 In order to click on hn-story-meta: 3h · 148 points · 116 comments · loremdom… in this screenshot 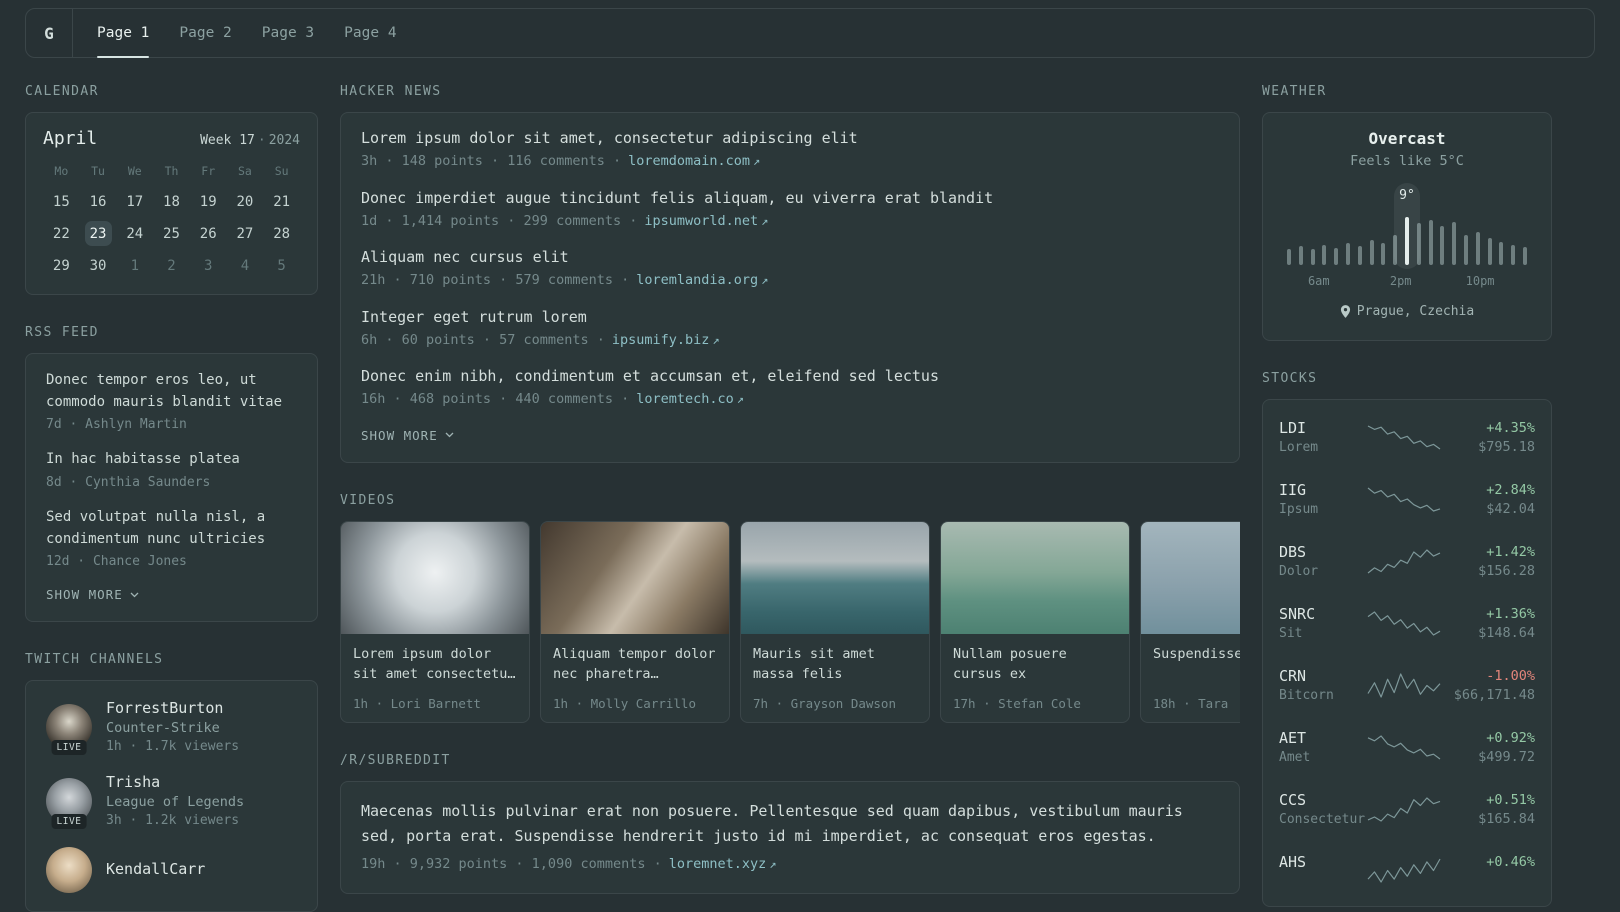, I will do `click(790, 162)`.